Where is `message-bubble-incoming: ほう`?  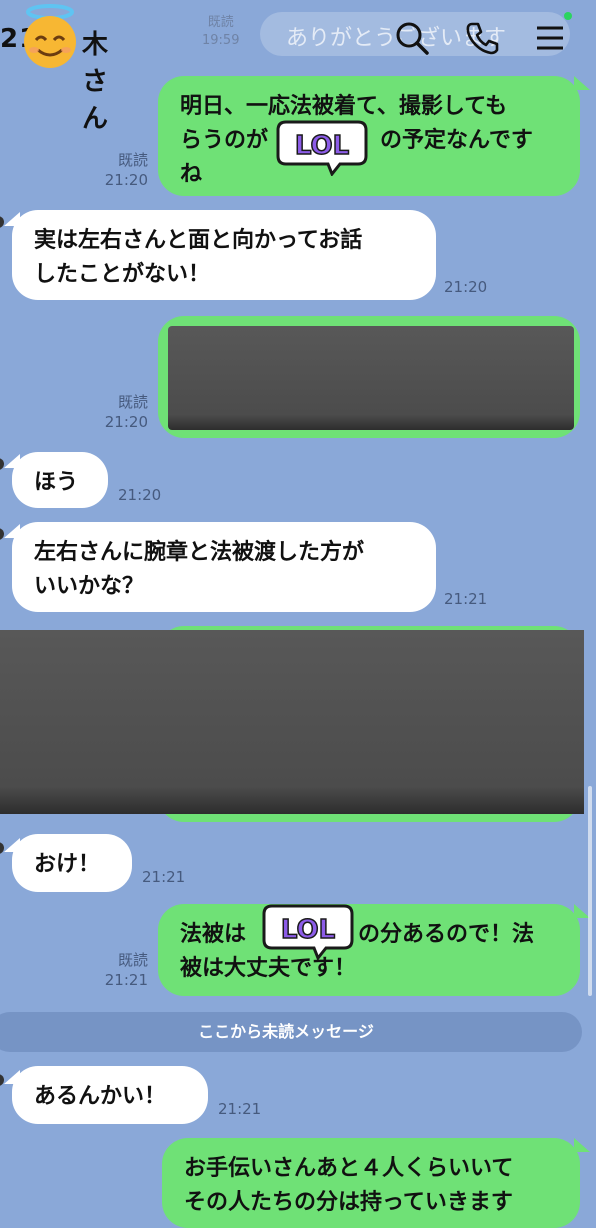
message-bubble-incoming: ほう is located at coordinates (60, 480).